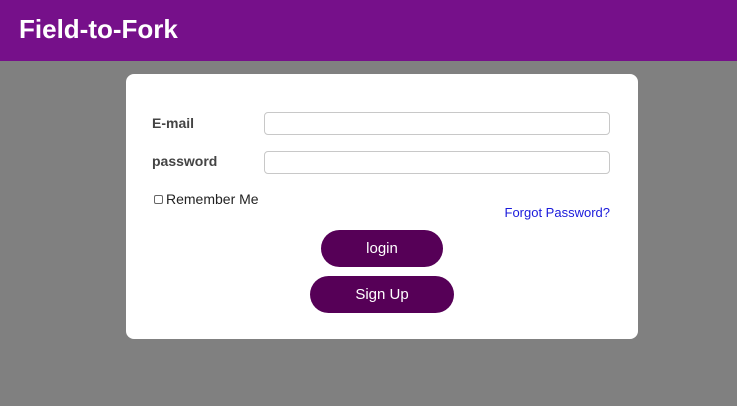  What do you see at coordinates (158, 199) in the screenshot?
I see `remember-me-checkbox` at bounding box center [158, 199].